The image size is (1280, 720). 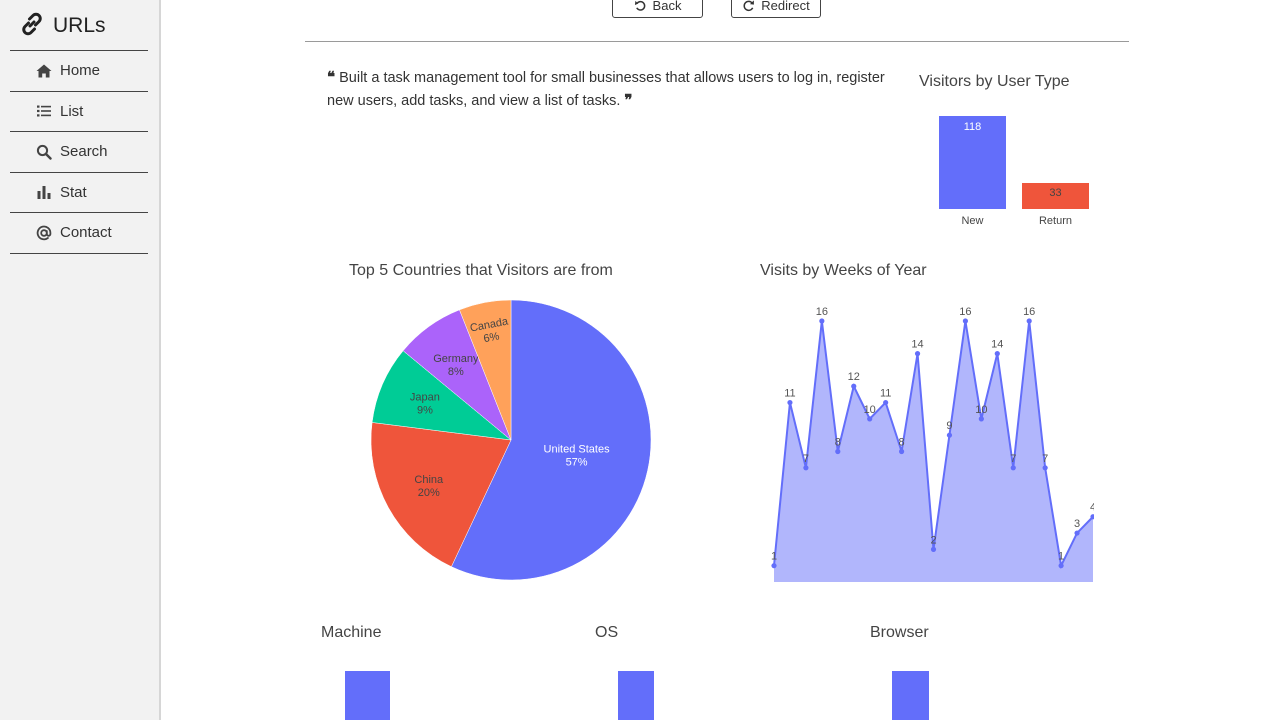 I want to click on redirect-button-label: Redirect, so click(x=785, y=6).